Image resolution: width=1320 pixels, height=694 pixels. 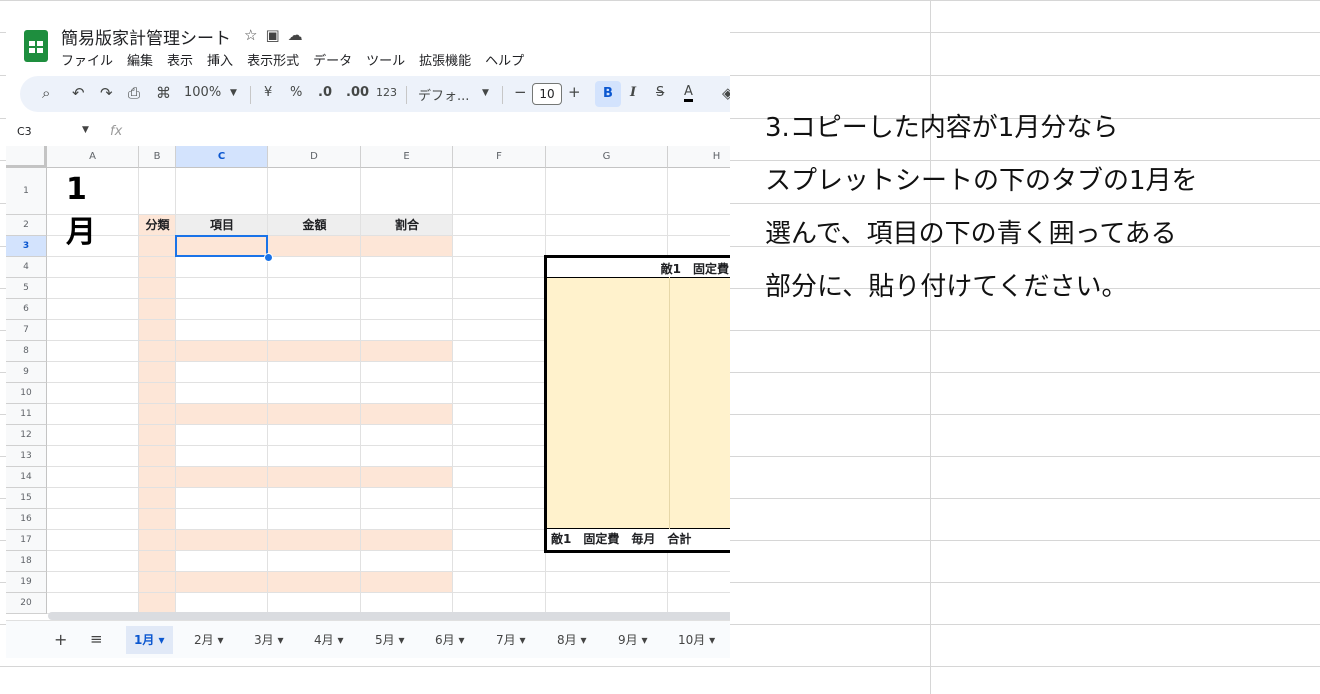 What do you see at coordinates (574, 92) in the screenshot?
I see `font-size-increase-button: +` at bounding box center [574, 92].